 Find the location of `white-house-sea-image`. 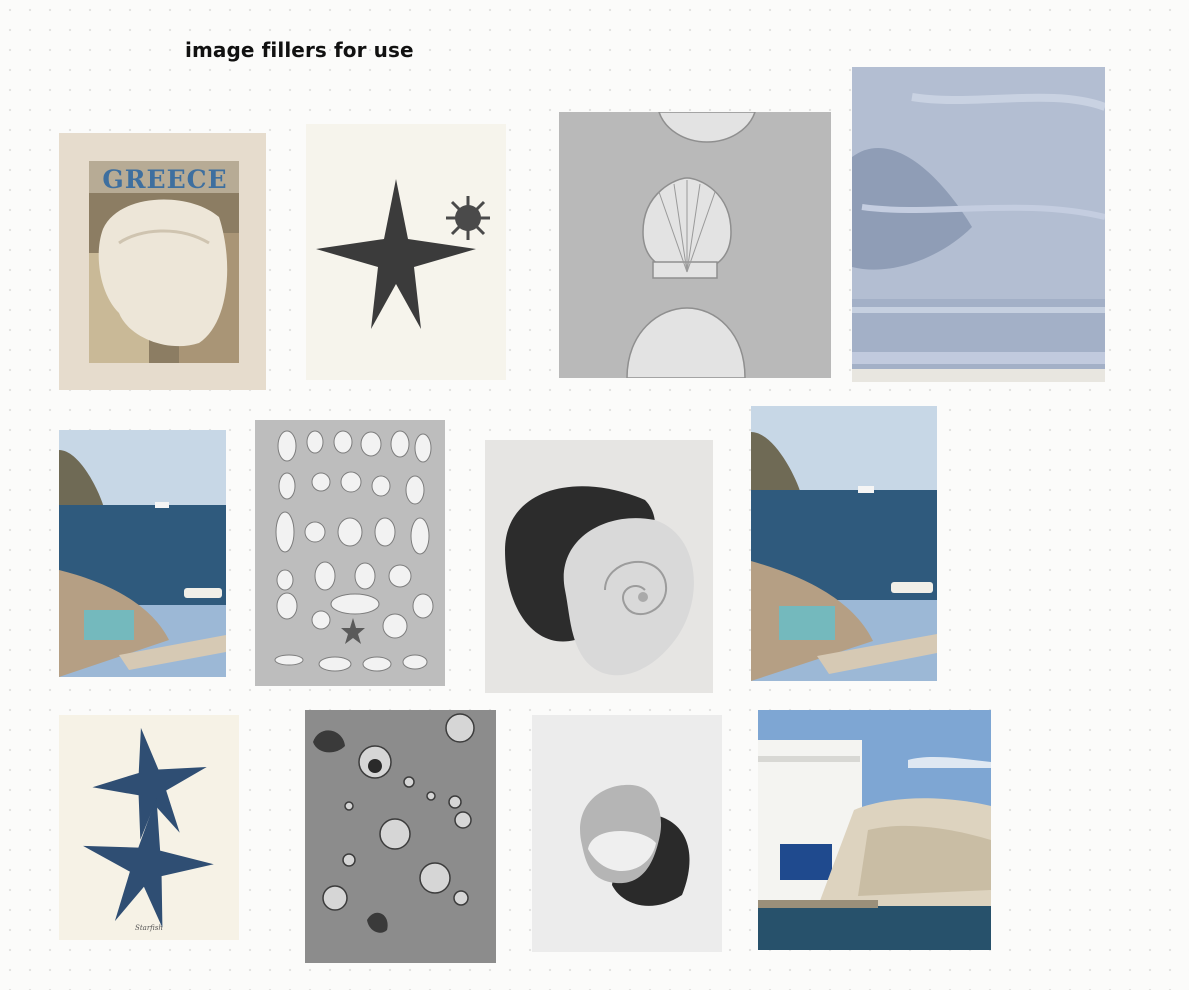

white-house-sea-image is located at coordinates (874, 830).